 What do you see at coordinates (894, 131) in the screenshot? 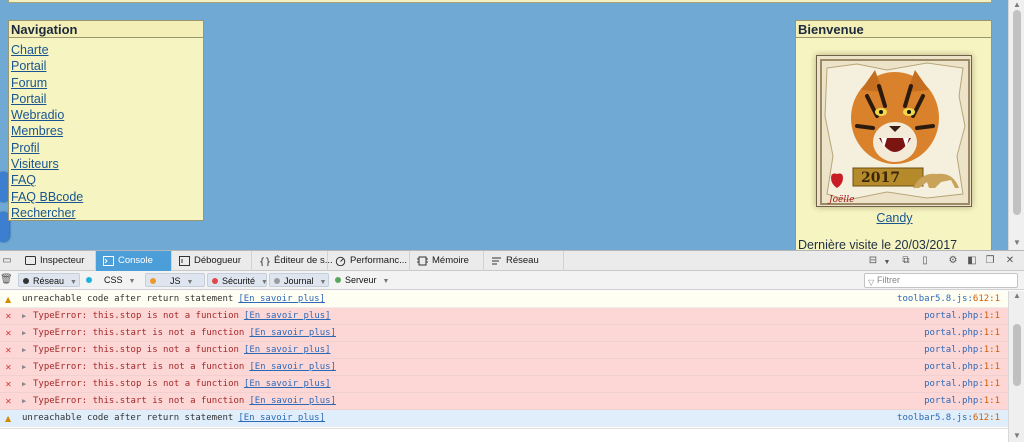
I see `user-avatar: 2017 Joëlle` at bounding box center [894, 131].